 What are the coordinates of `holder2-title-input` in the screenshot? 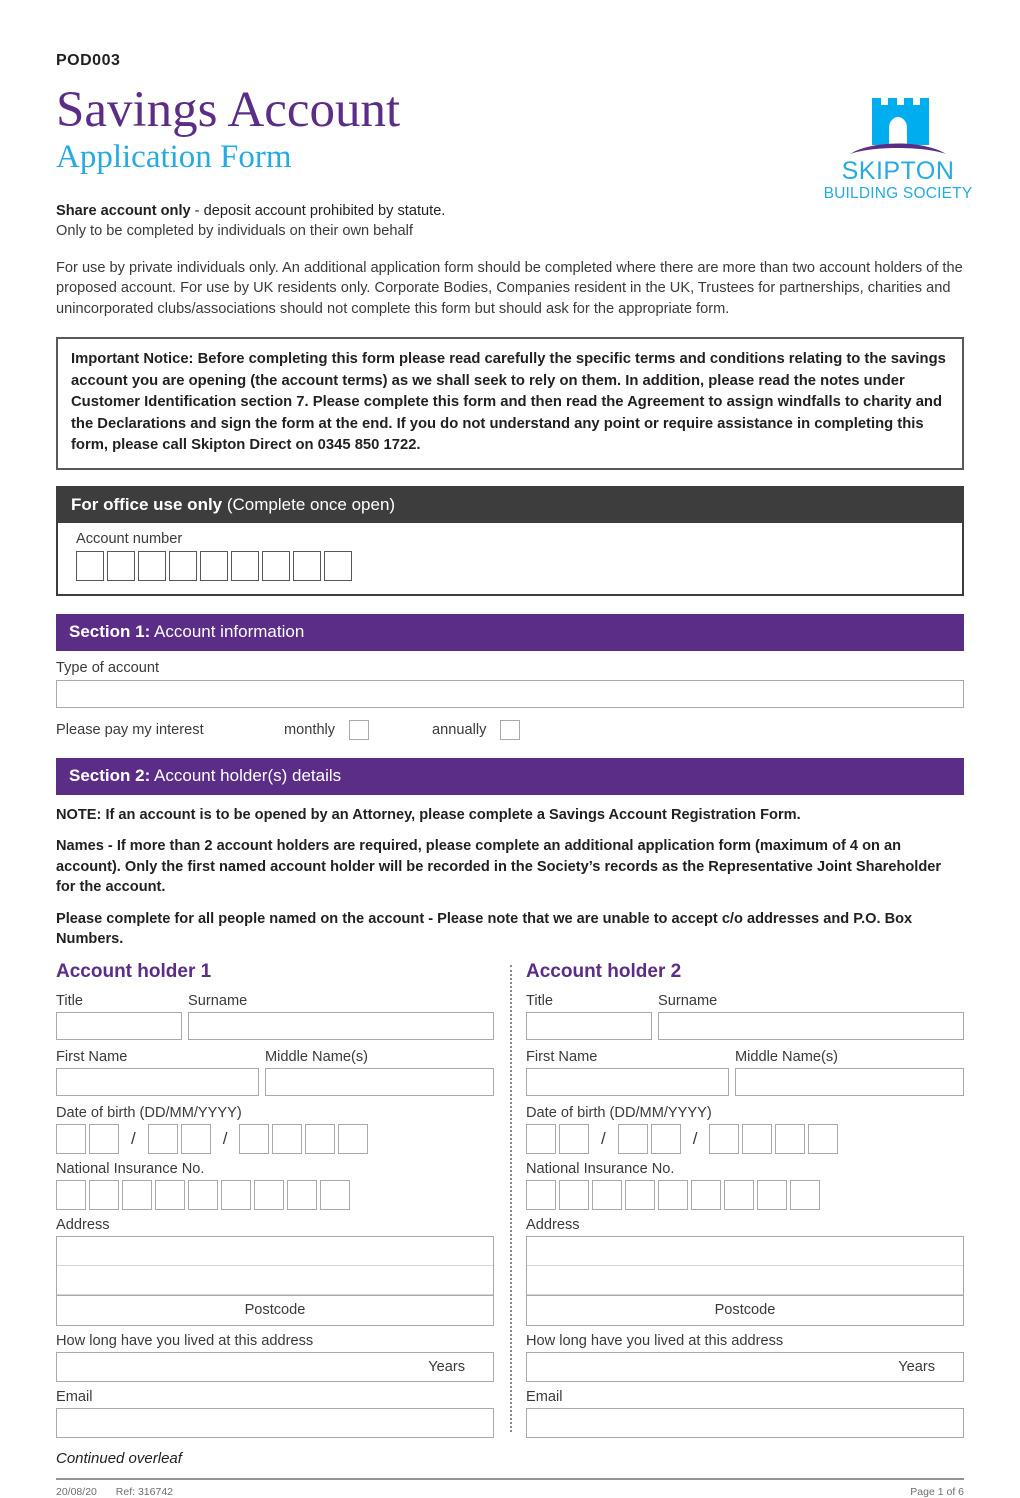 It's located at (589, 1025).